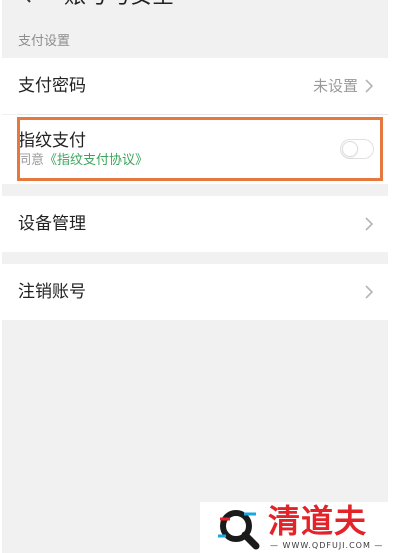 This screenshot has width=400, height=553. Describe the element at coordinates (31, 160) in the screenshot. I see `agreement-prefix: 同意` at that location.